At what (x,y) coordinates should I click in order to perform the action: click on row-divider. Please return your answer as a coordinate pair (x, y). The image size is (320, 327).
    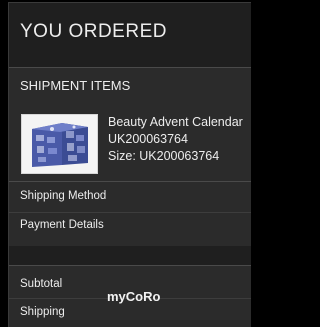
    Looking at the image, I should click on (130, 212).